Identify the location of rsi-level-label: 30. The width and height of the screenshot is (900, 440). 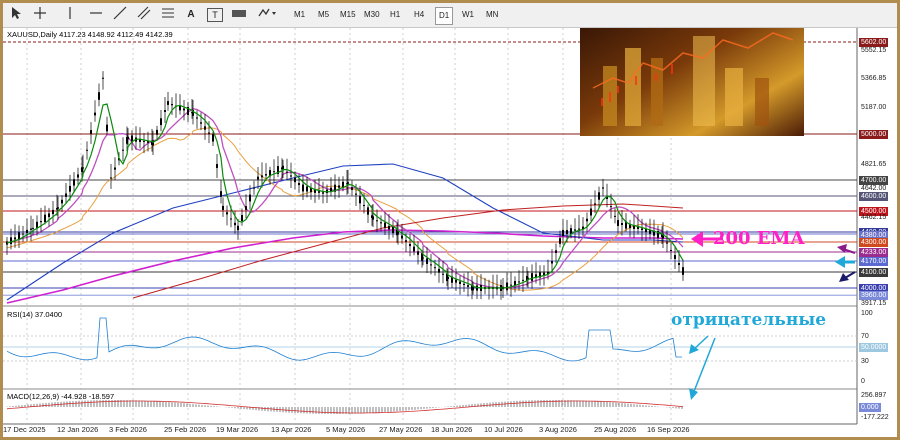
(865, 361).